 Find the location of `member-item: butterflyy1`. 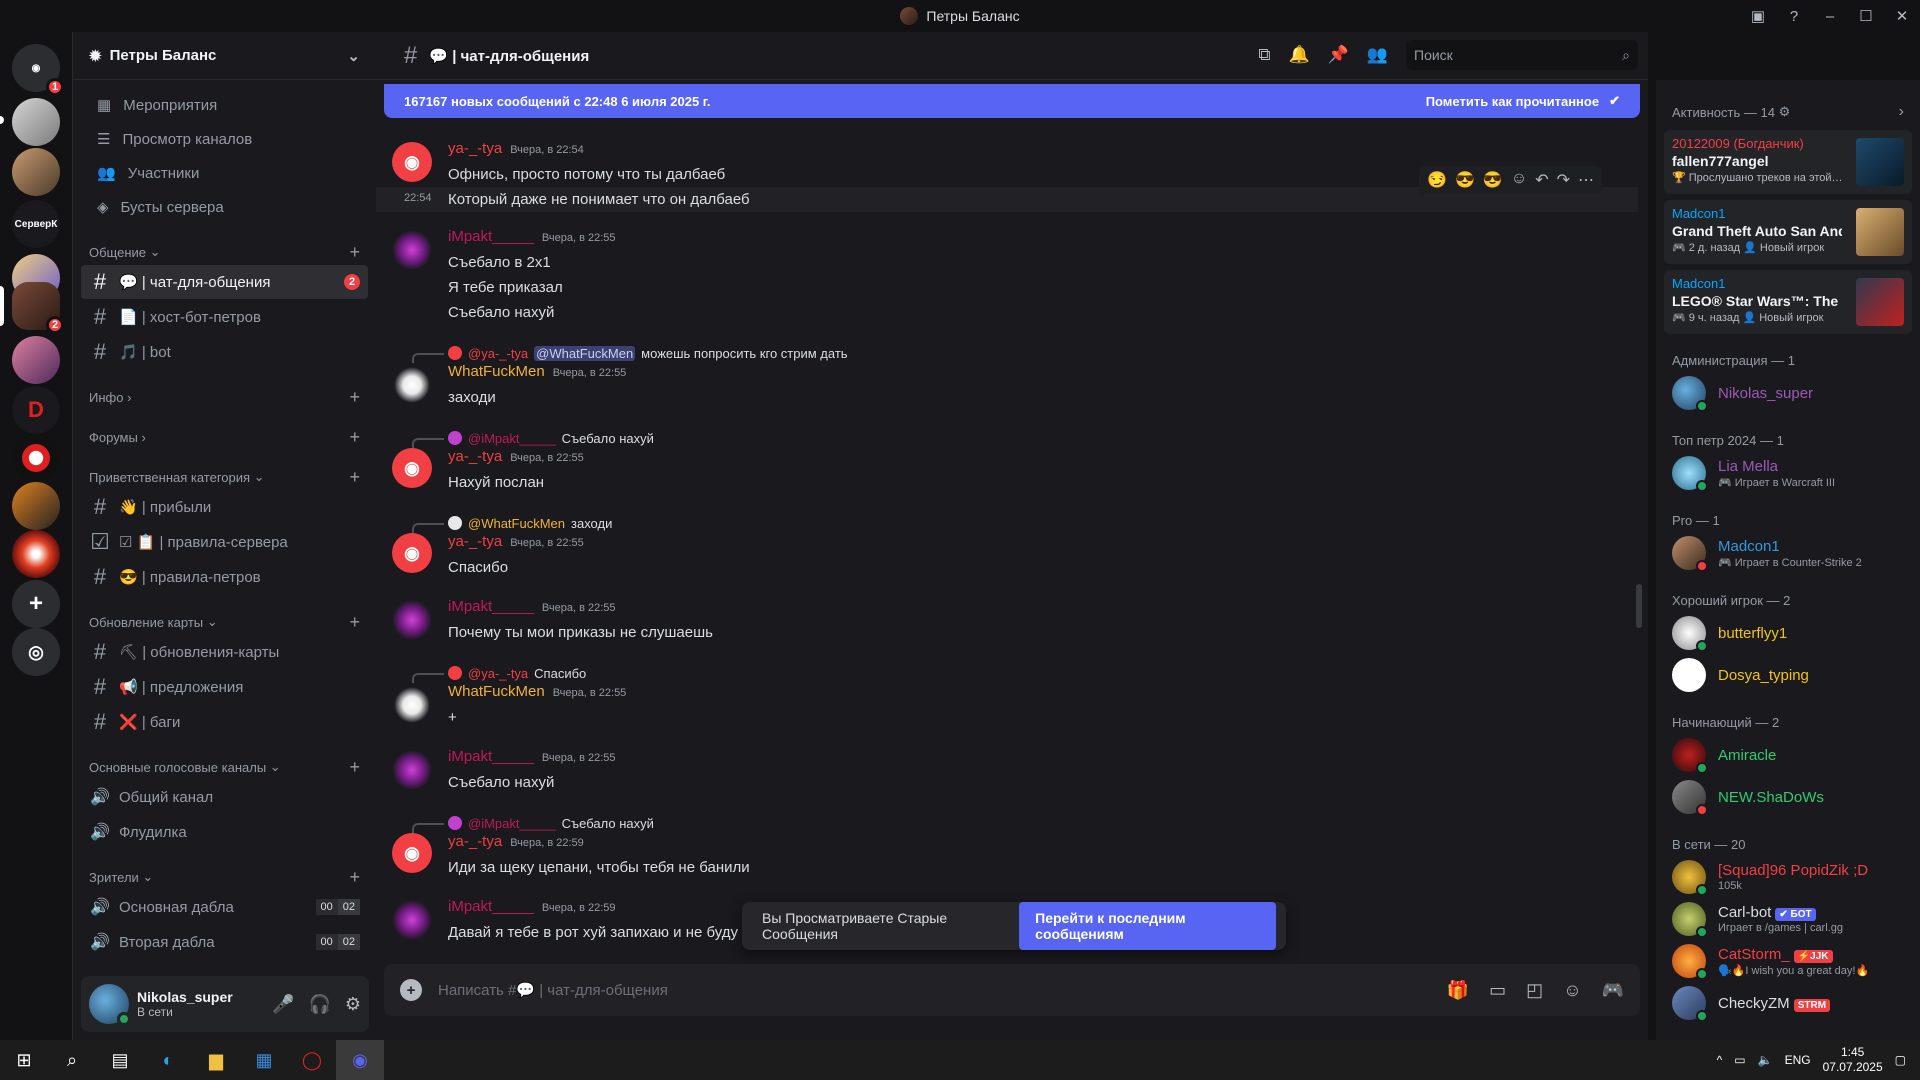

member-item: butterflyy1 is located at coordinates (1788, 633).